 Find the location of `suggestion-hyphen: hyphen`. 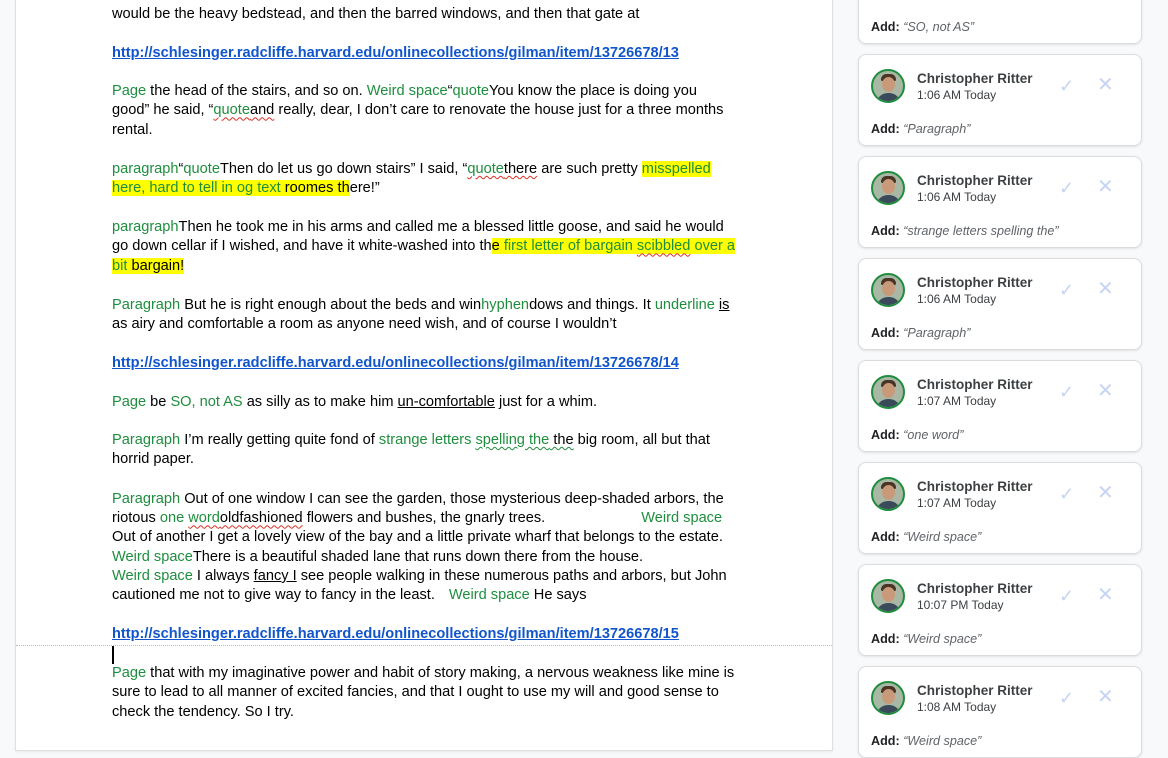

suggestion-hyphen: hyphen is located at coordinates (505, 305).